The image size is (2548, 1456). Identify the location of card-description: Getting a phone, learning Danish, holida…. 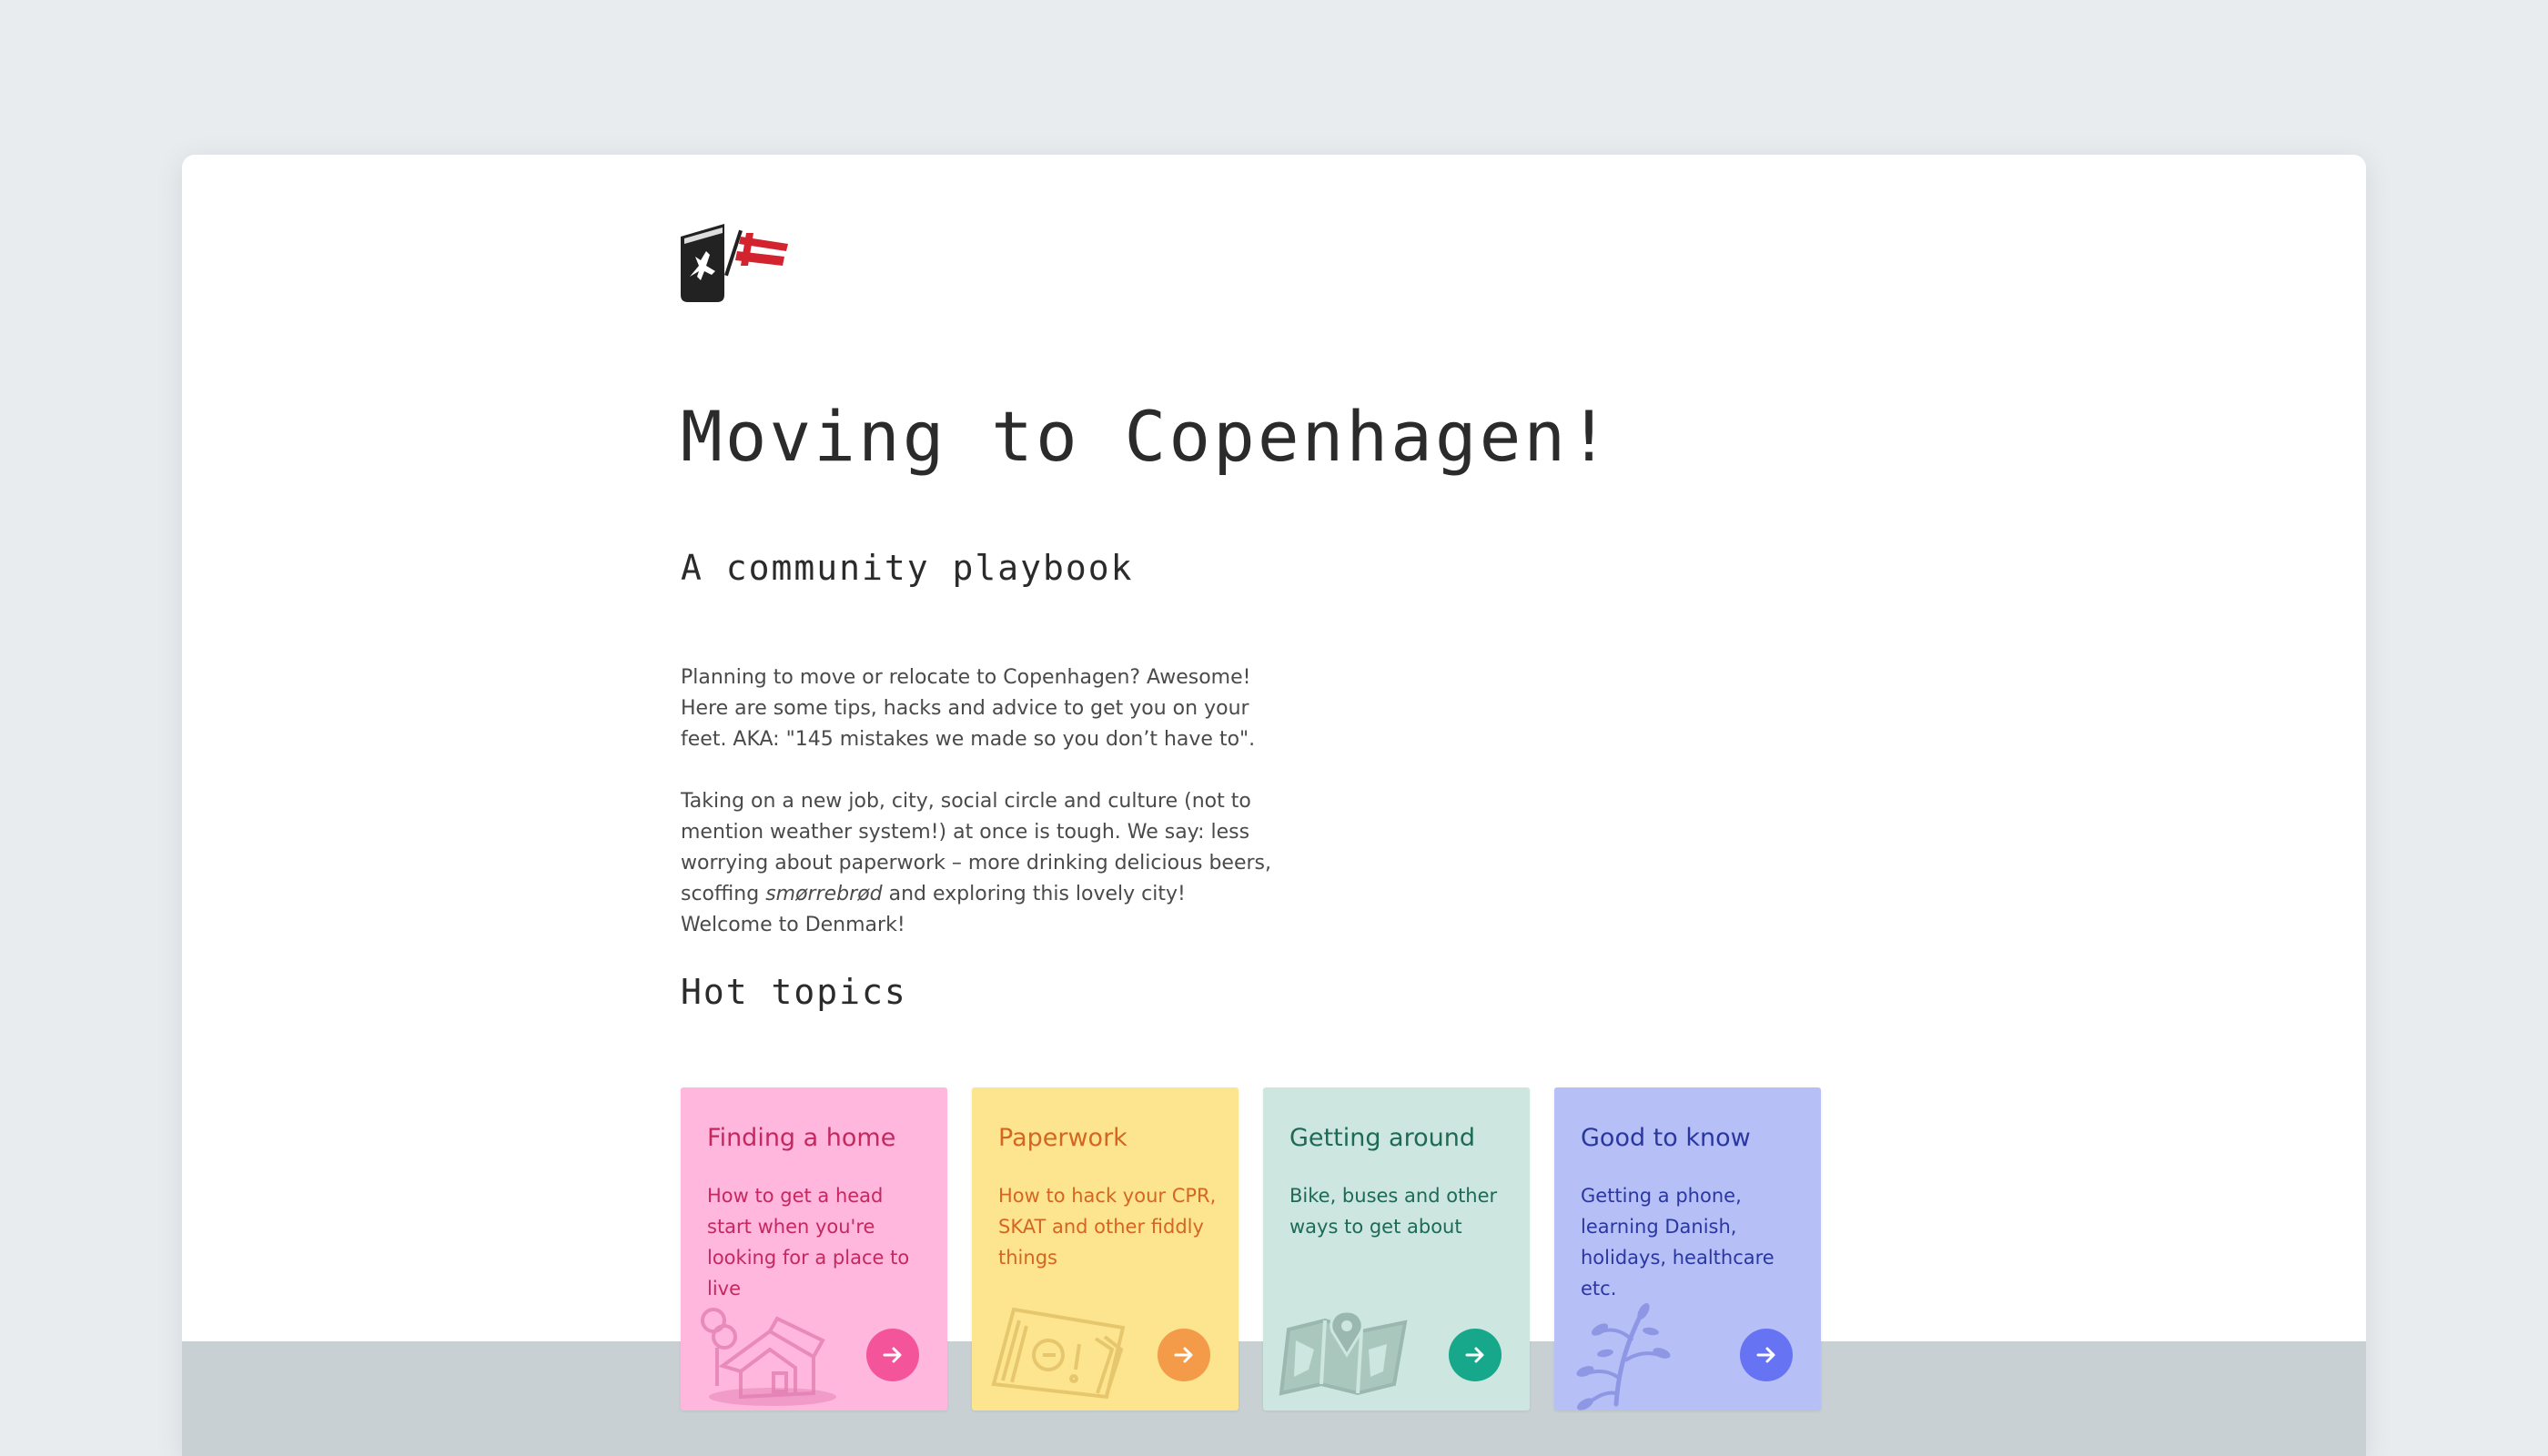
(1678, 1242).